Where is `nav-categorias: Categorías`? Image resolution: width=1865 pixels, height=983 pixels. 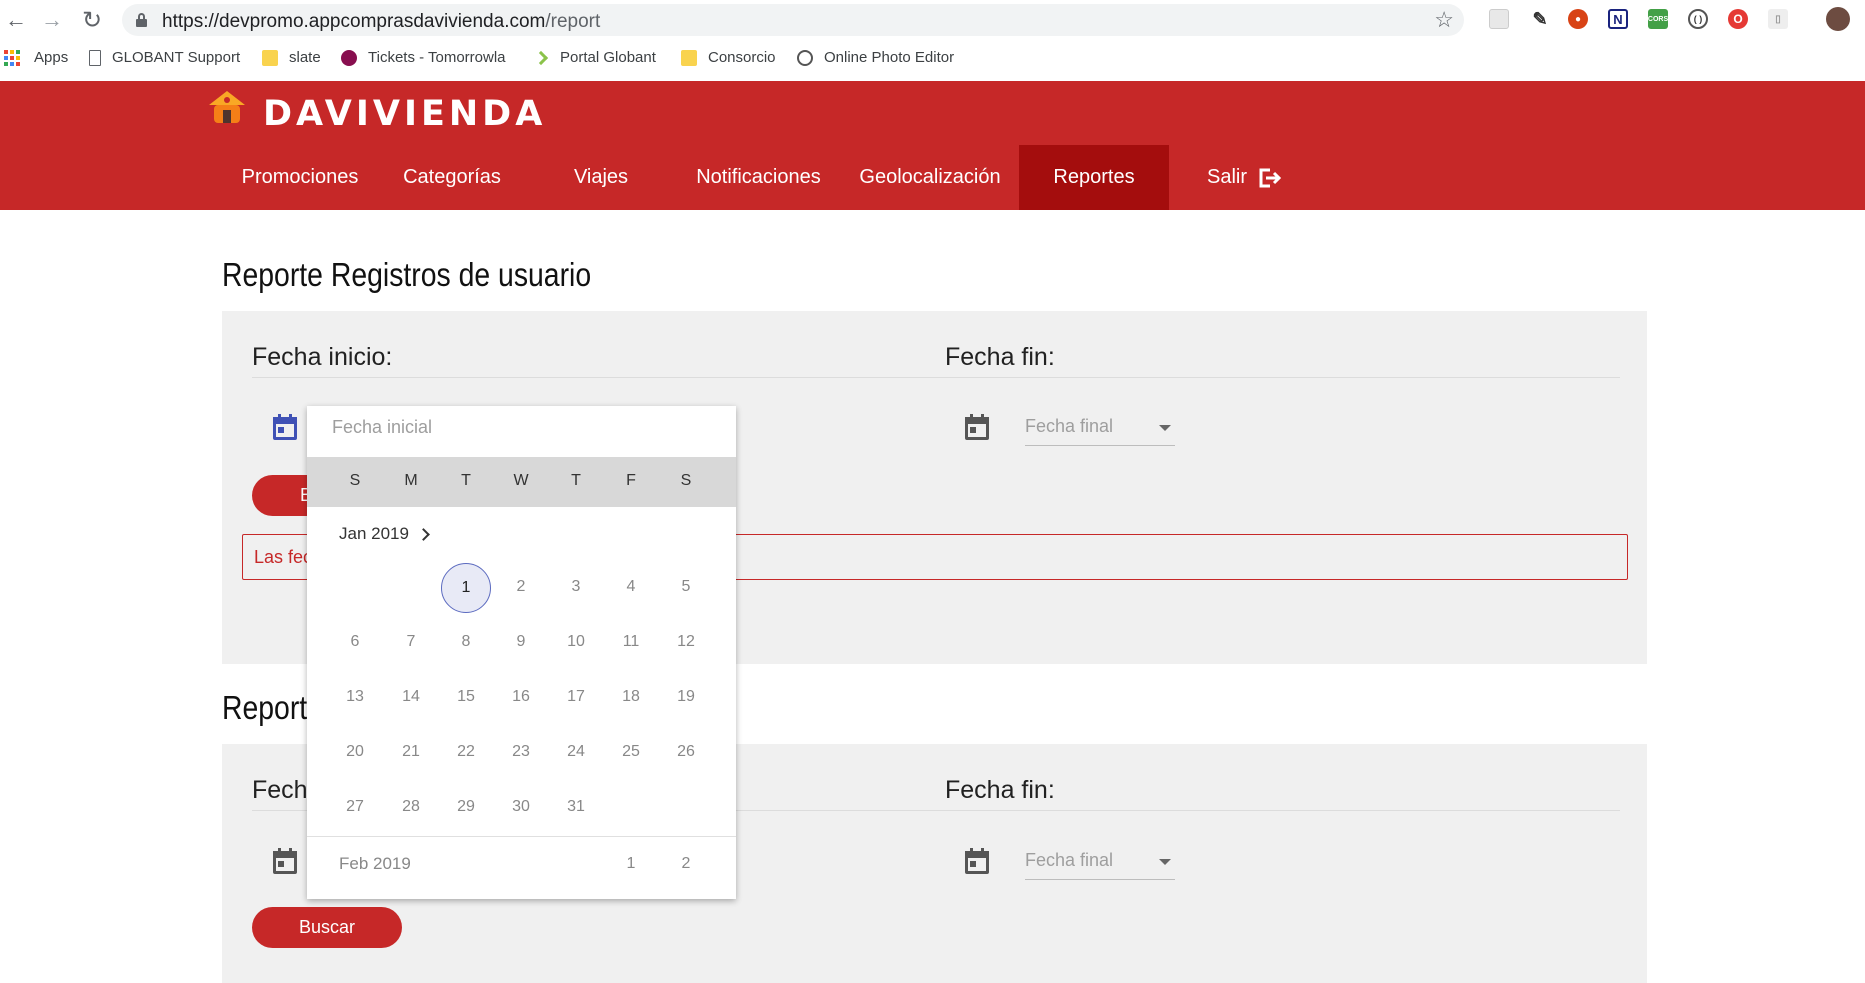
nav-categorias: Categorías is located at coordinates (452, 177).